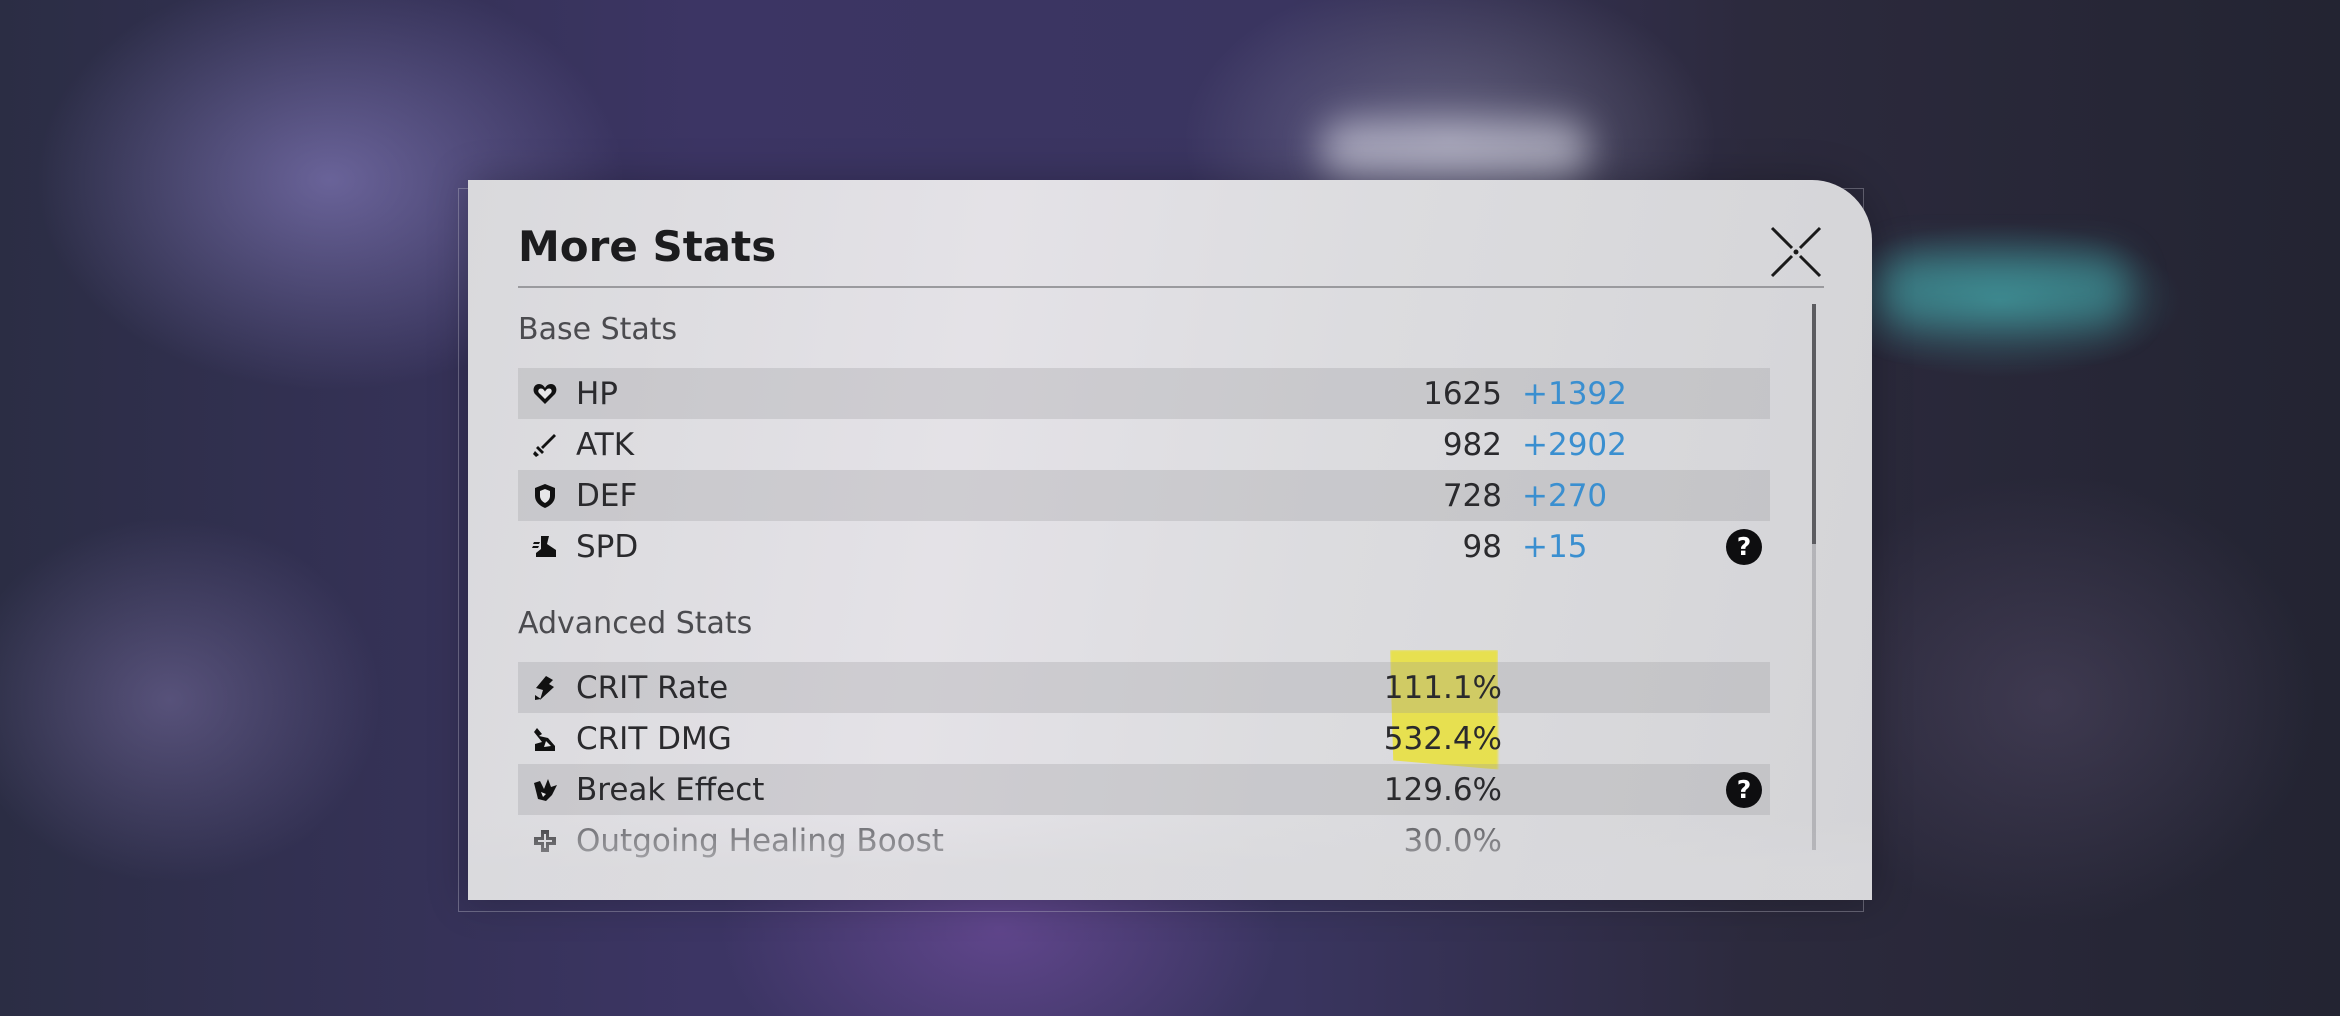 This screenshot has height=1016, width=2340. I want to click on stat-name: SPD, so click(607, 546).